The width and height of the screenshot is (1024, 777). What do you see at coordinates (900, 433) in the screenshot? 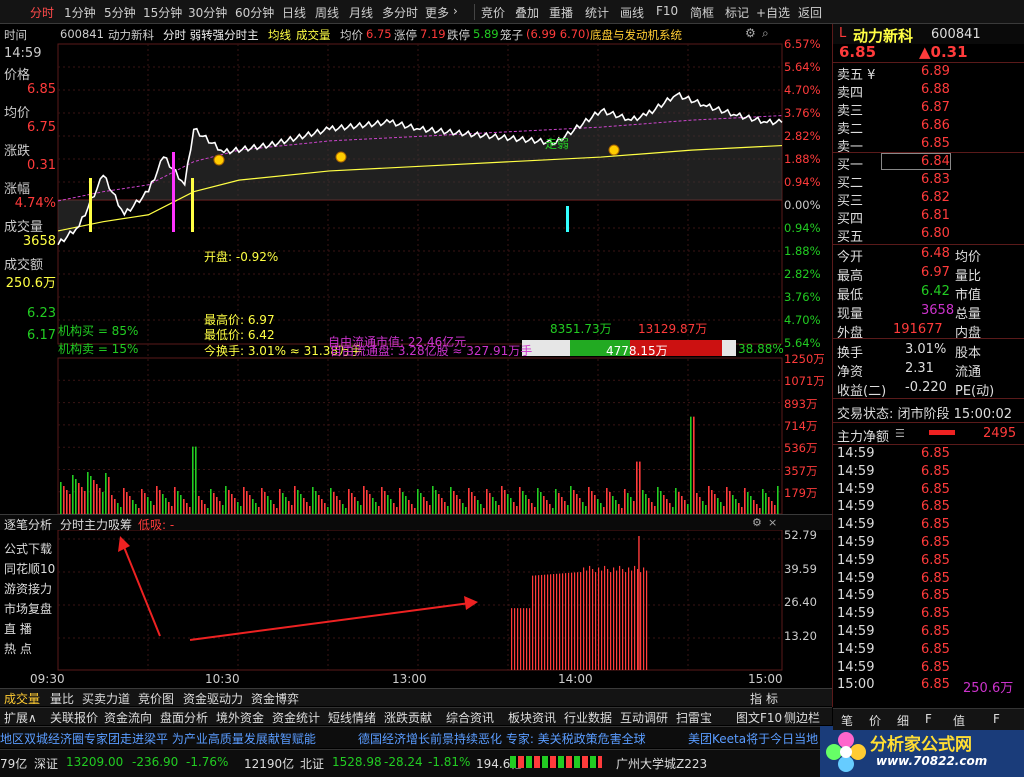
I see `list-icon: ☰` at bounding box center [900, 433].